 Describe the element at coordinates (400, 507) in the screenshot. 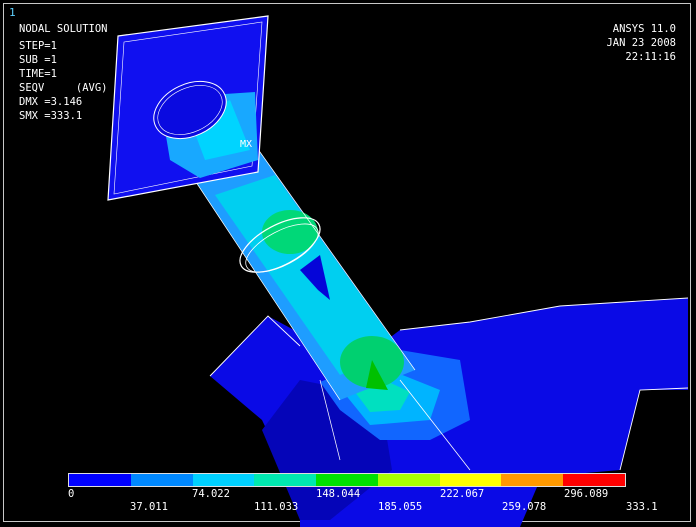

I see `legend-lower-label: 185.055` at that location.